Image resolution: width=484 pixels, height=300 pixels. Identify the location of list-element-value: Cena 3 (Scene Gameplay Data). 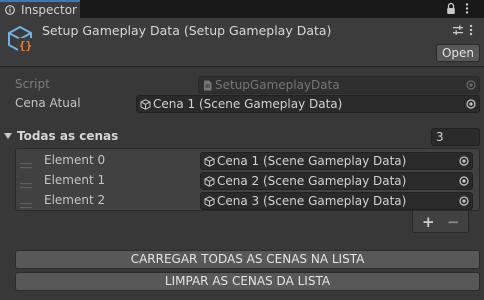
(312, 201).